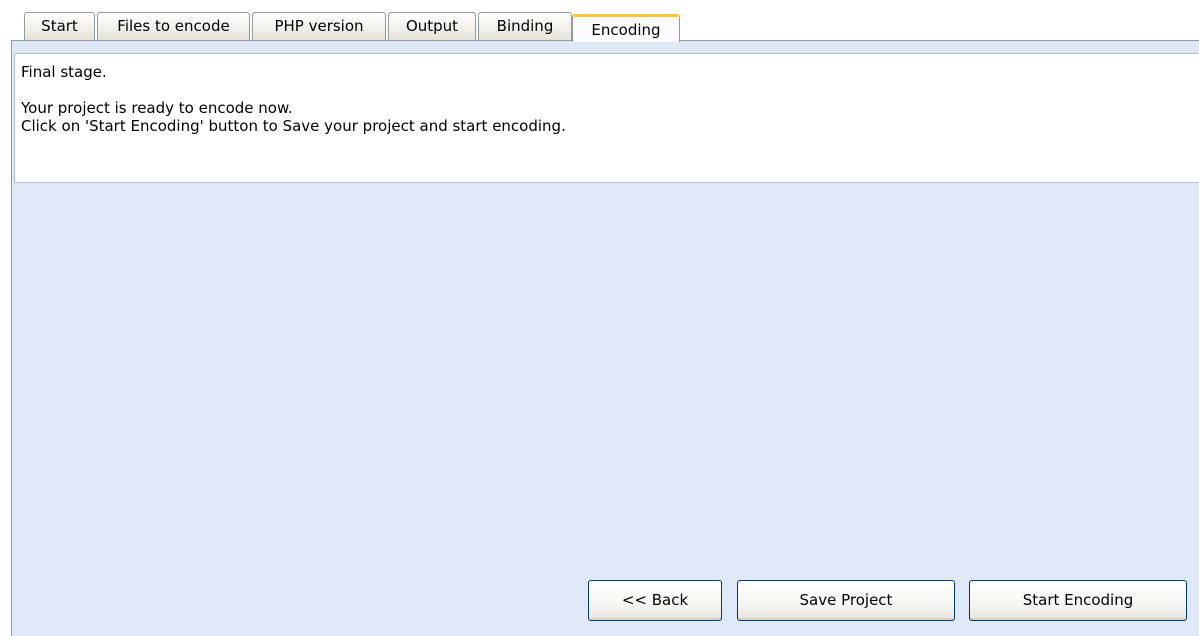  What do you see at coordinates (173, 26) in the screenshot?
I see `tab-files-to-encode: Files to encode` at bounding box center [173, 26].